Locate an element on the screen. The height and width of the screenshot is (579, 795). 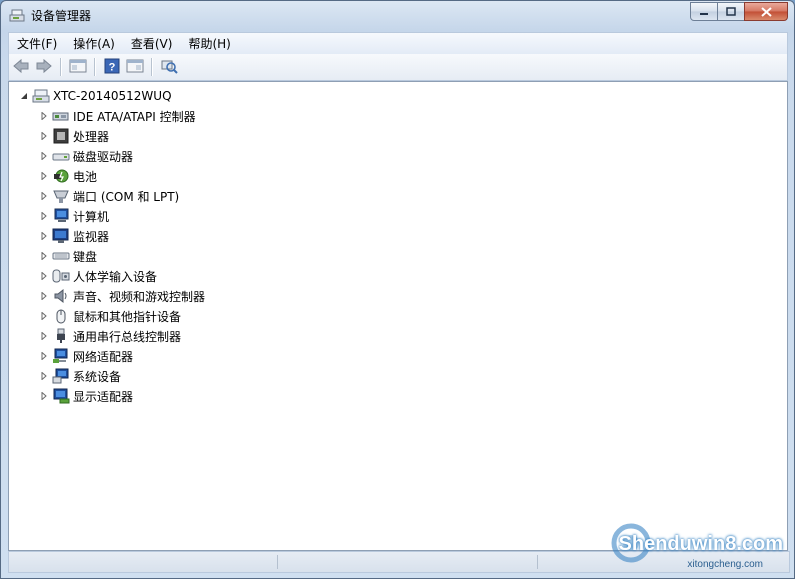
tree-item-mouse: 鼠标和其他指针设备 is located at coordinates (122, 316).